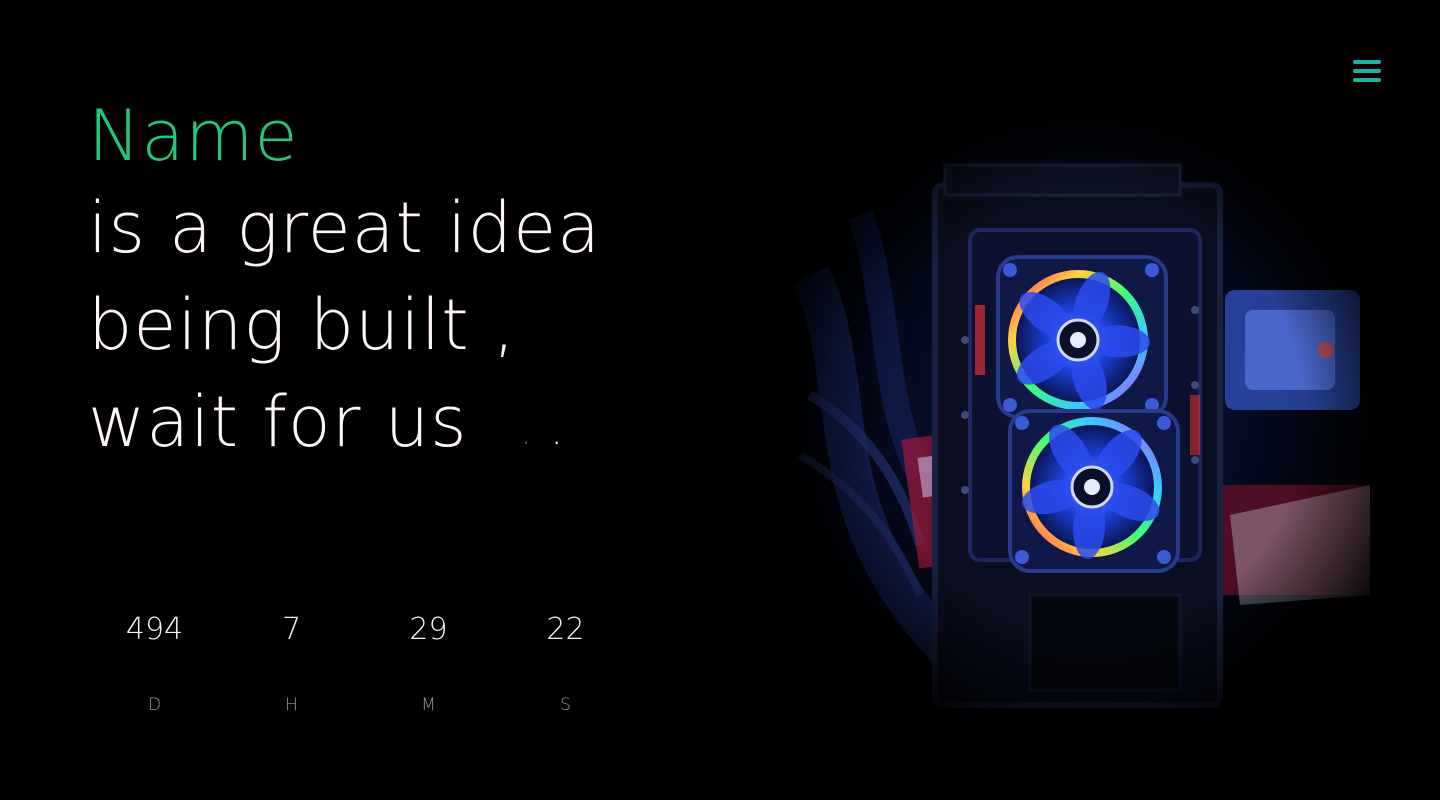  What do you see at coordinates (565, 705) in the screenshot?
I see `countdown-seconds-label: S` at bounding box center [565, 705].